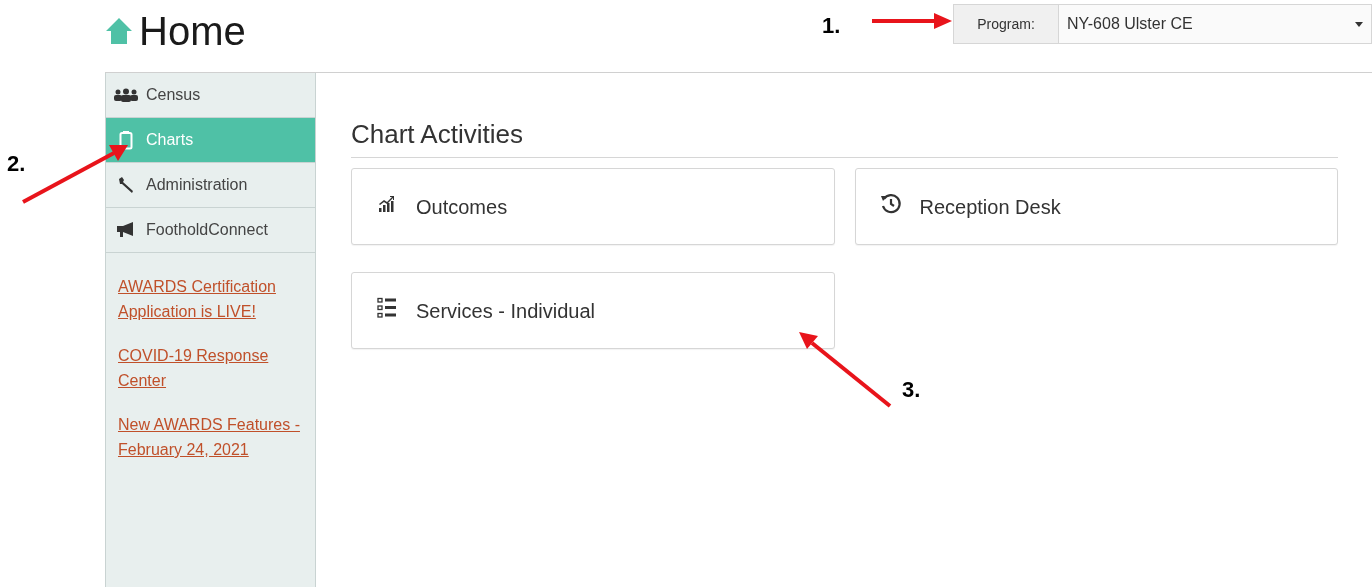 This screenshot has height=587, width=1372. I want to click on step-number: 2., so click(16, 164).